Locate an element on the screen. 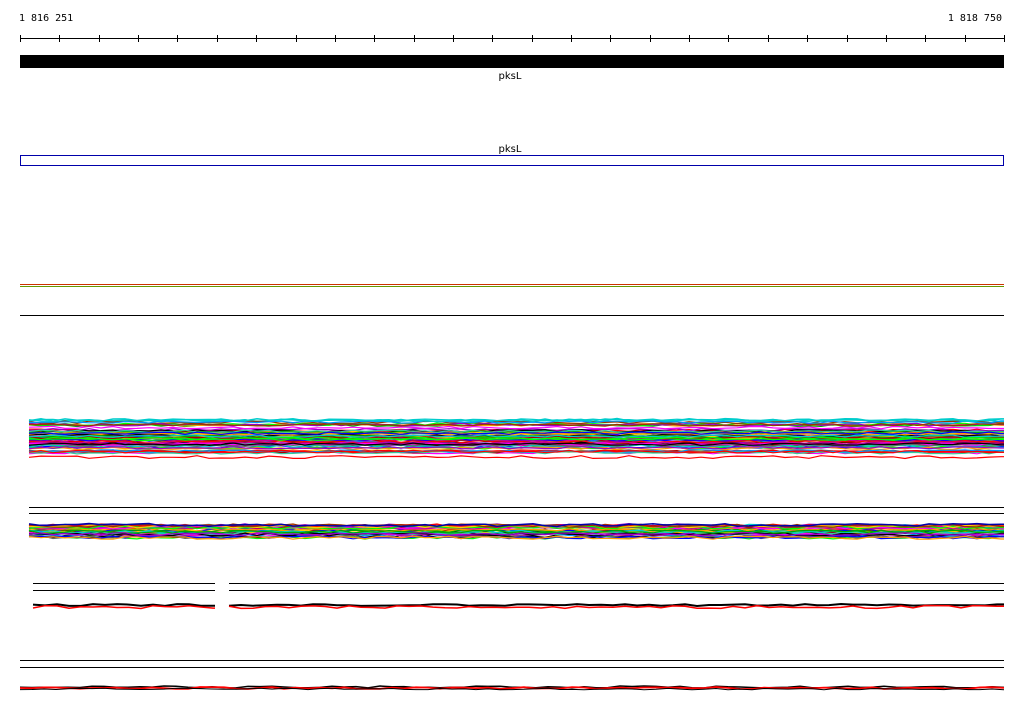  gene-outline-box is located at coordinates (512, 160).